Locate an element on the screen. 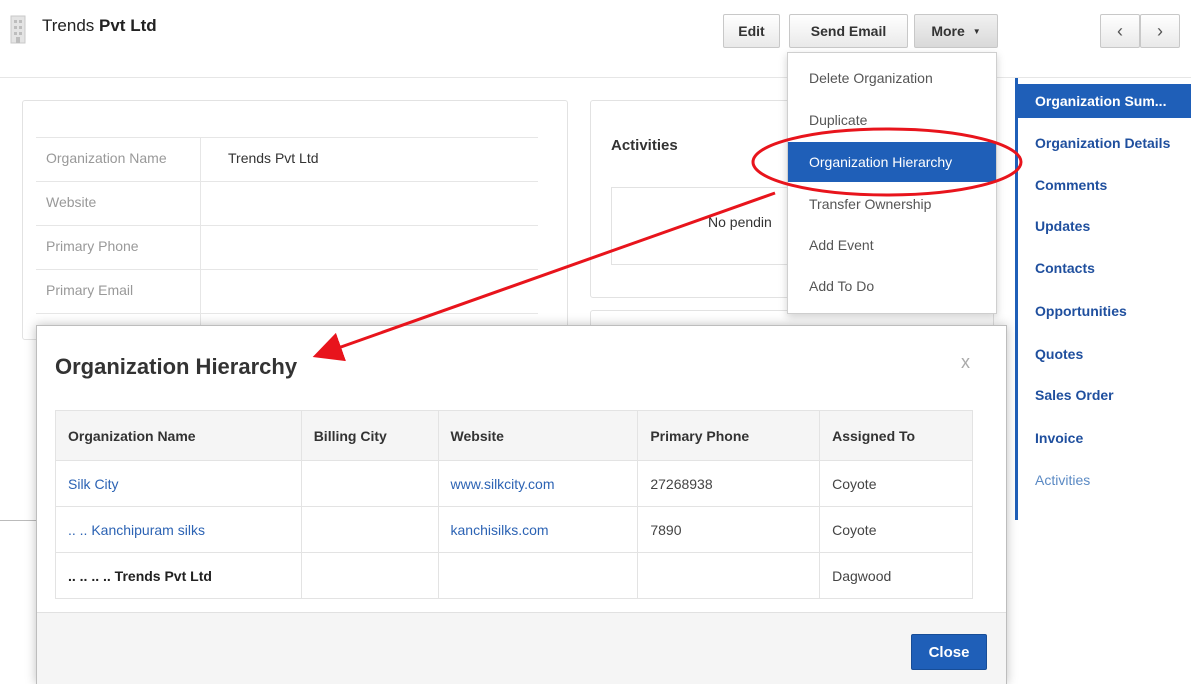 This screenshot has height=684, width=1191. field-label: Website is located at coordinates (71, 202).